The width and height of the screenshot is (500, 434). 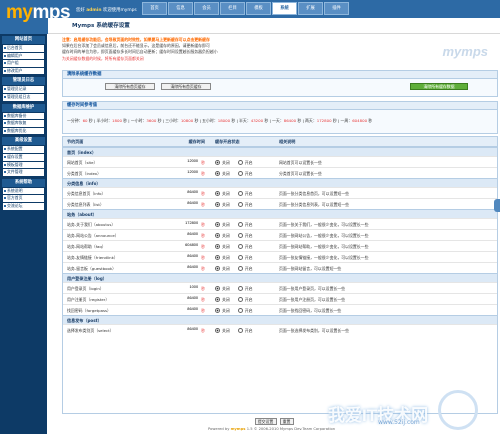 I want to click on cache-ref-value: 1800, so click(x=117, y=120).